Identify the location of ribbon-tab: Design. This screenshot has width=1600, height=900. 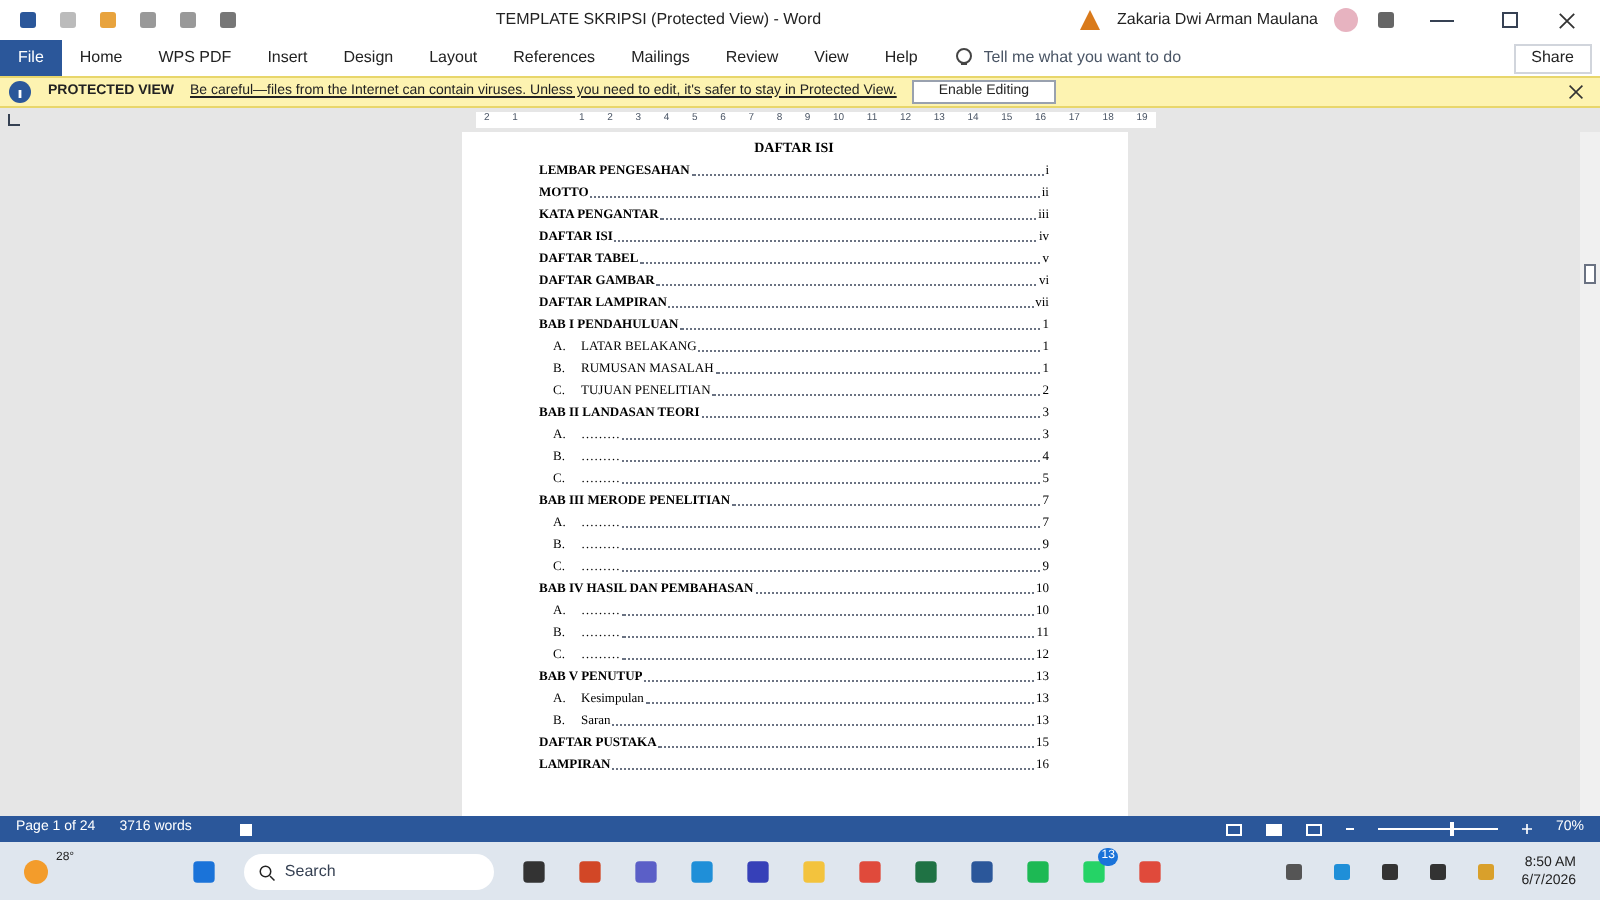
(368, 58).